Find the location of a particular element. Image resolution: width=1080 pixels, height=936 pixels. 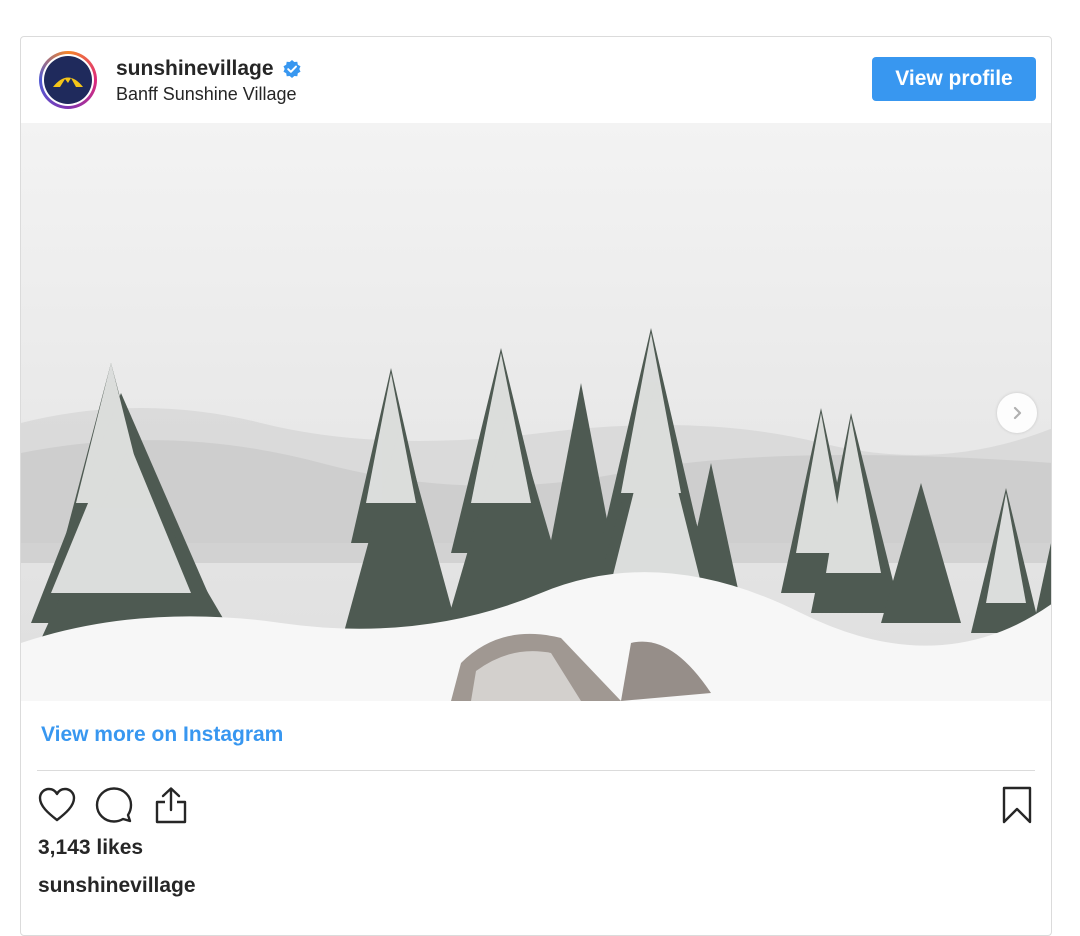

avatar is located at coordinates (68, 80).